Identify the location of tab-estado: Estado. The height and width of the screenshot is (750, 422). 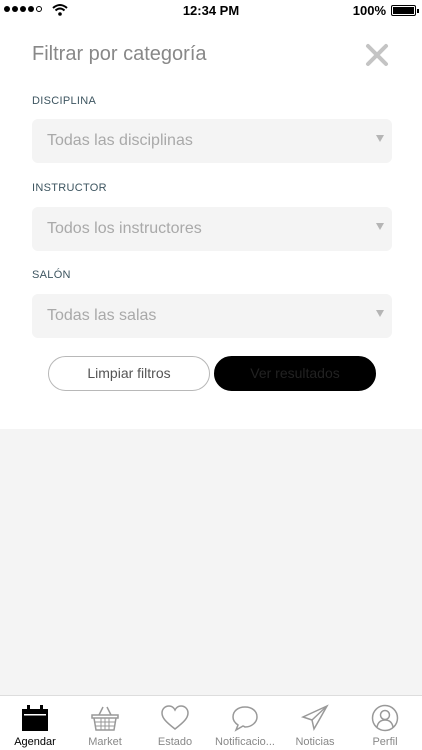
(175, 723).